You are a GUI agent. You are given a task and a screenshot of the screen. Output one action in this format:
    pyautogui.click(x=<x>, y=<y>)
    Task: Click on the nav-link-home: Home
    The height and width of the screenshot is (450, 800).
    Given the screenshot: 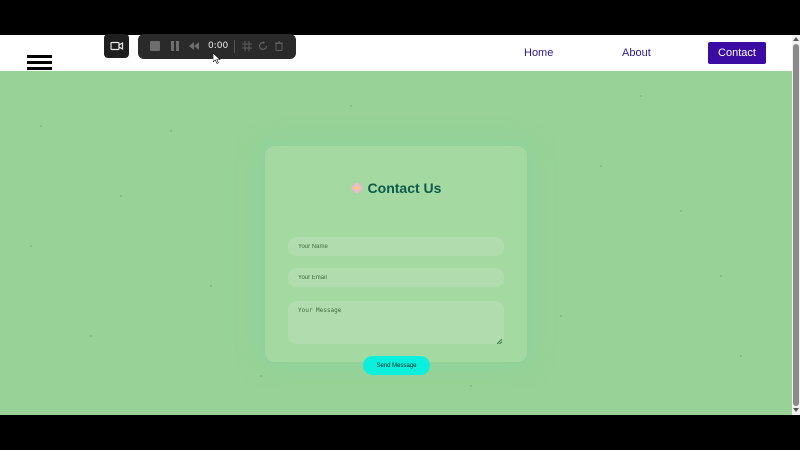 What is the action you would take?
    pyautogui.click(x=538, y=53)
    